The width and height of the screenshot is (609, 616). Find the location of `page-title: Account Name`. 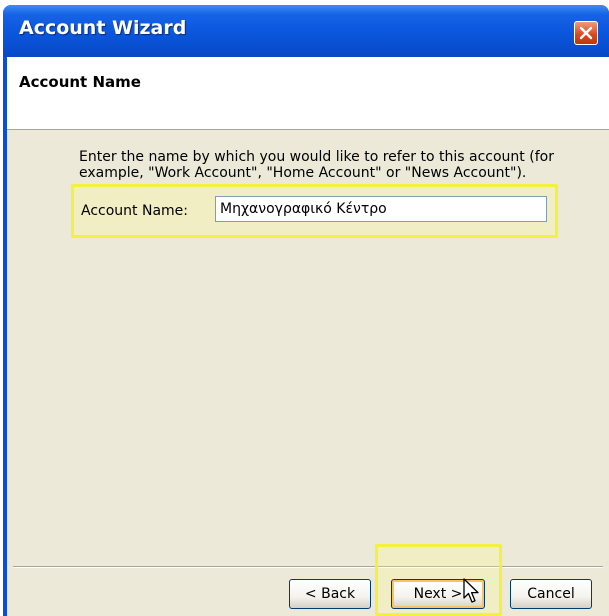

page-title: Account Name is located at coordinates (80, 82).